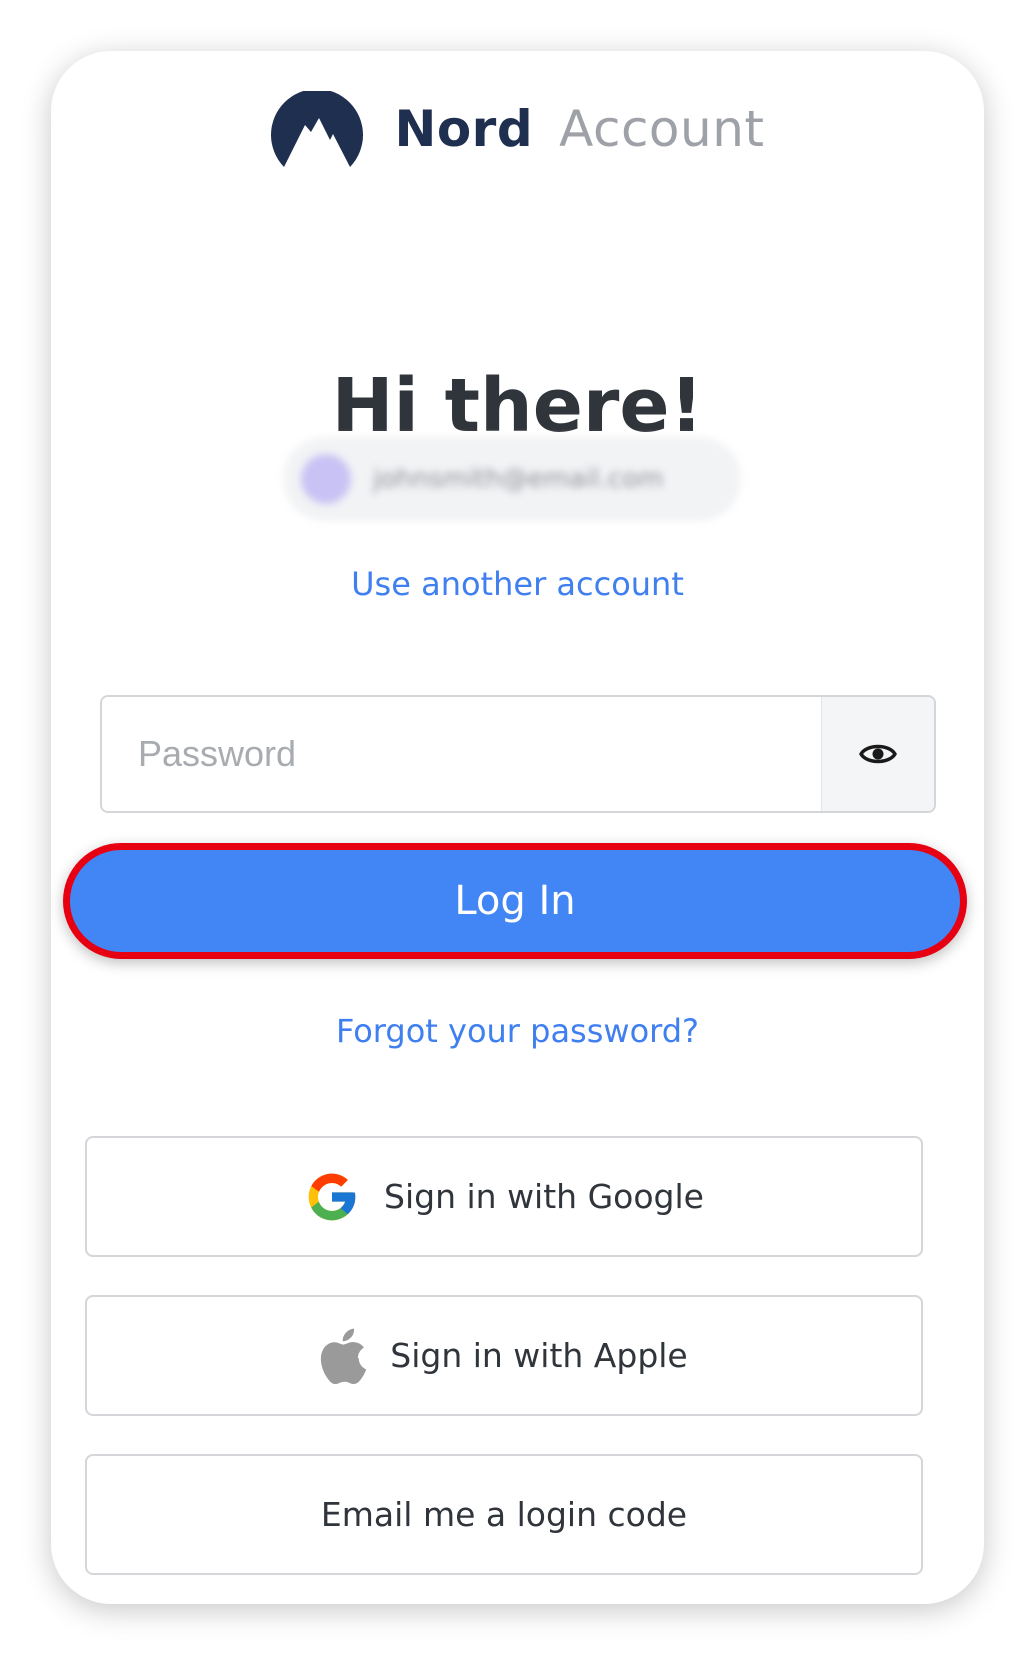  I want to click on password-input, so click(461, 754).